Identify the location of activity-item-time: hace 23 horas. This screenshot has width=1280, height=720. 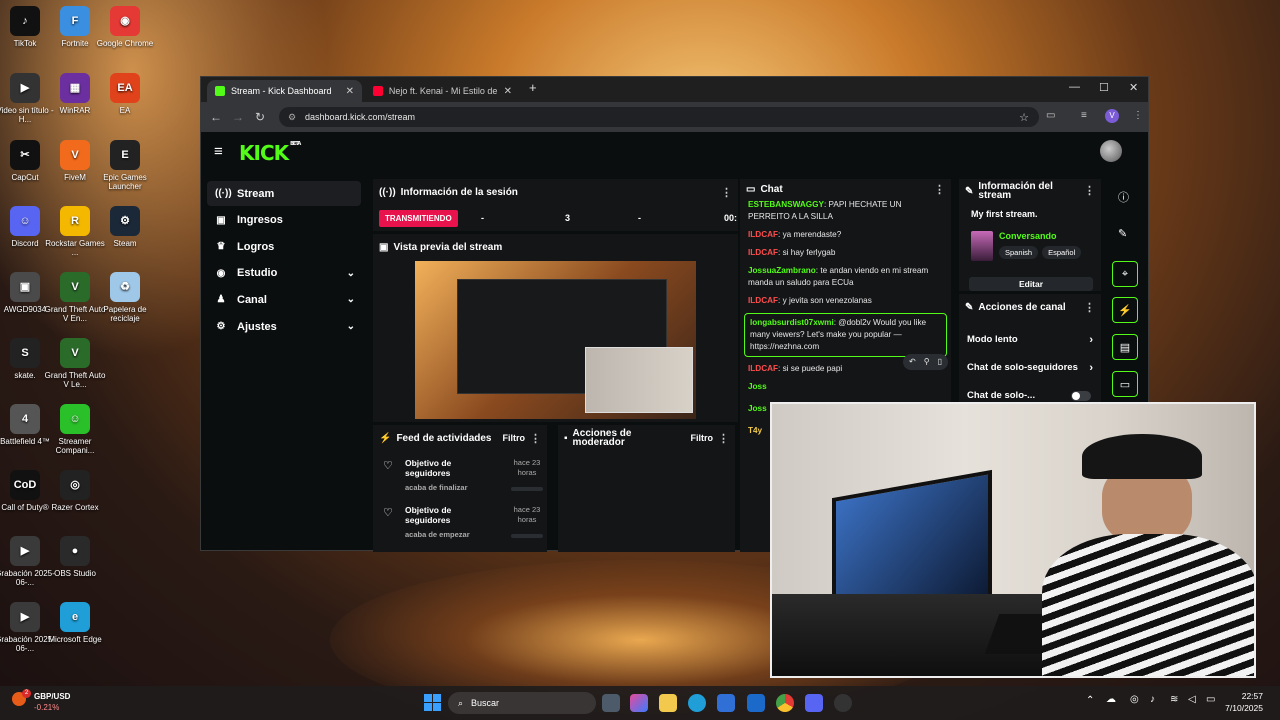
(527, 514).